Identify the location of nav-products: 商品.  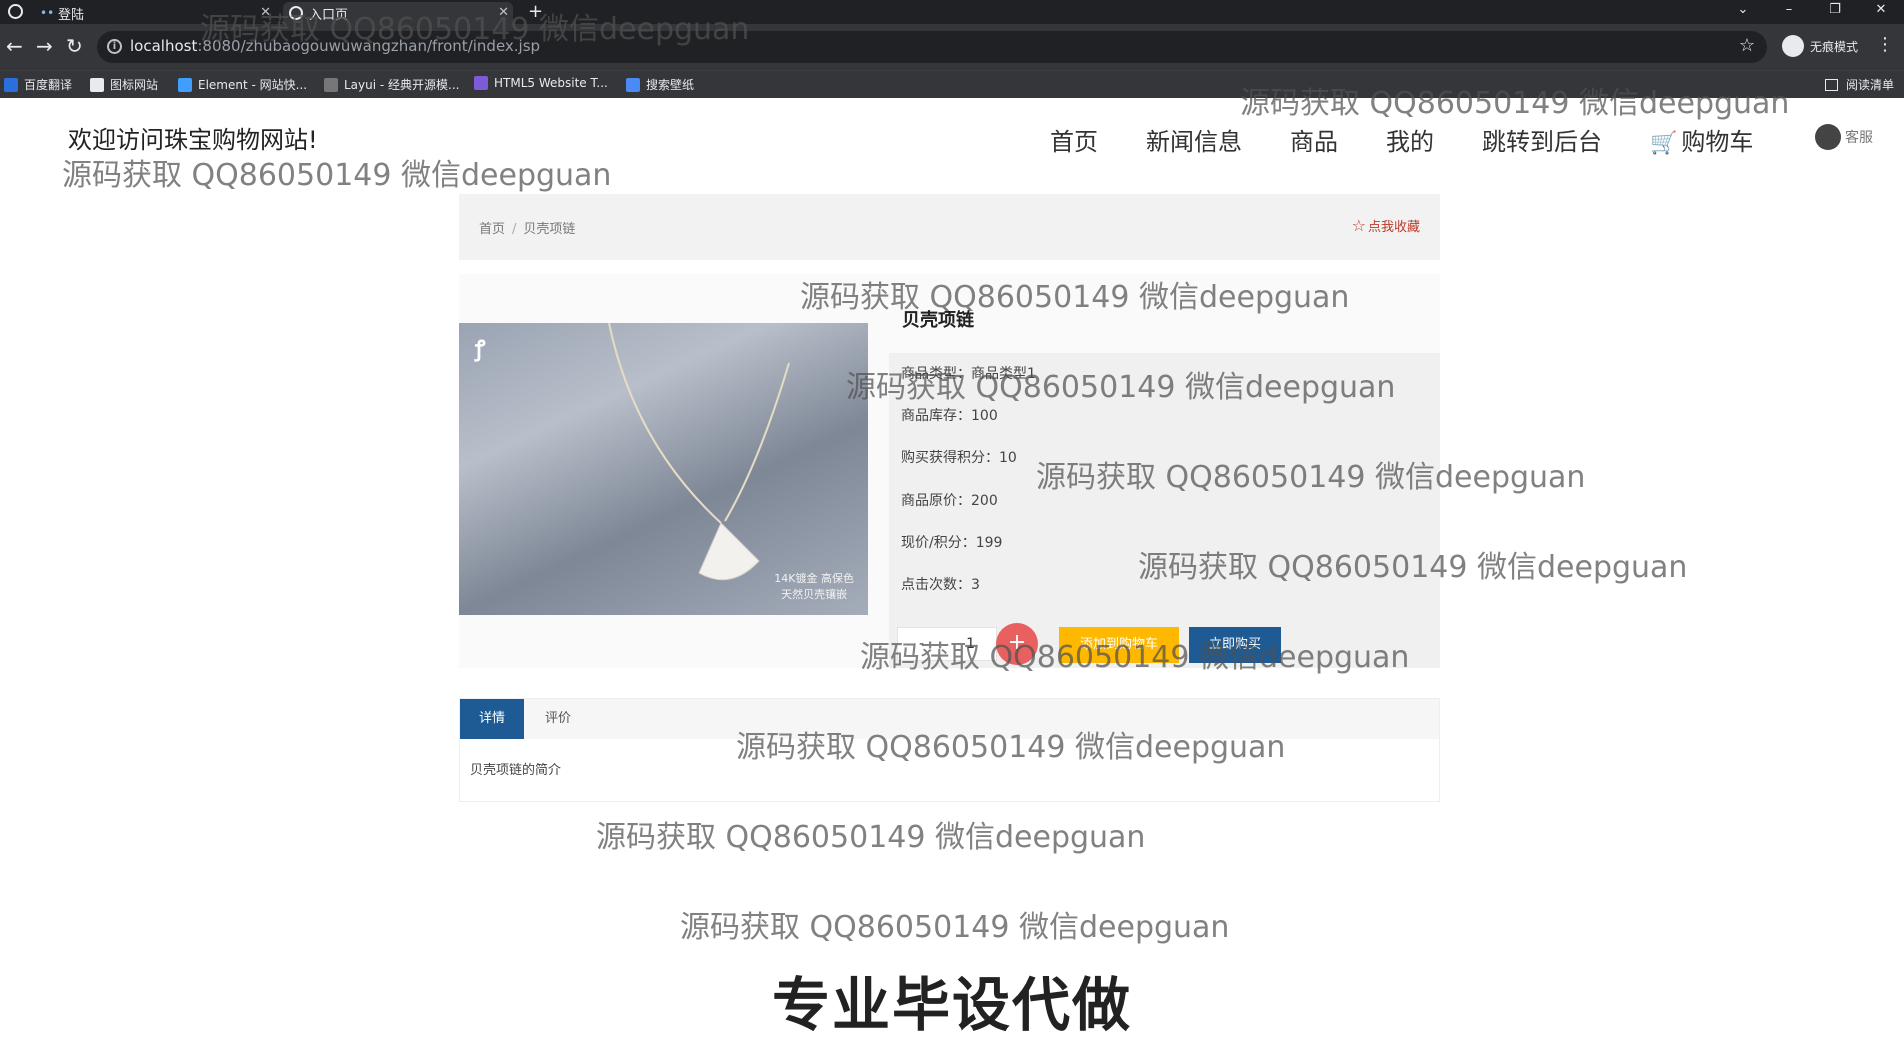
(1314, 139).